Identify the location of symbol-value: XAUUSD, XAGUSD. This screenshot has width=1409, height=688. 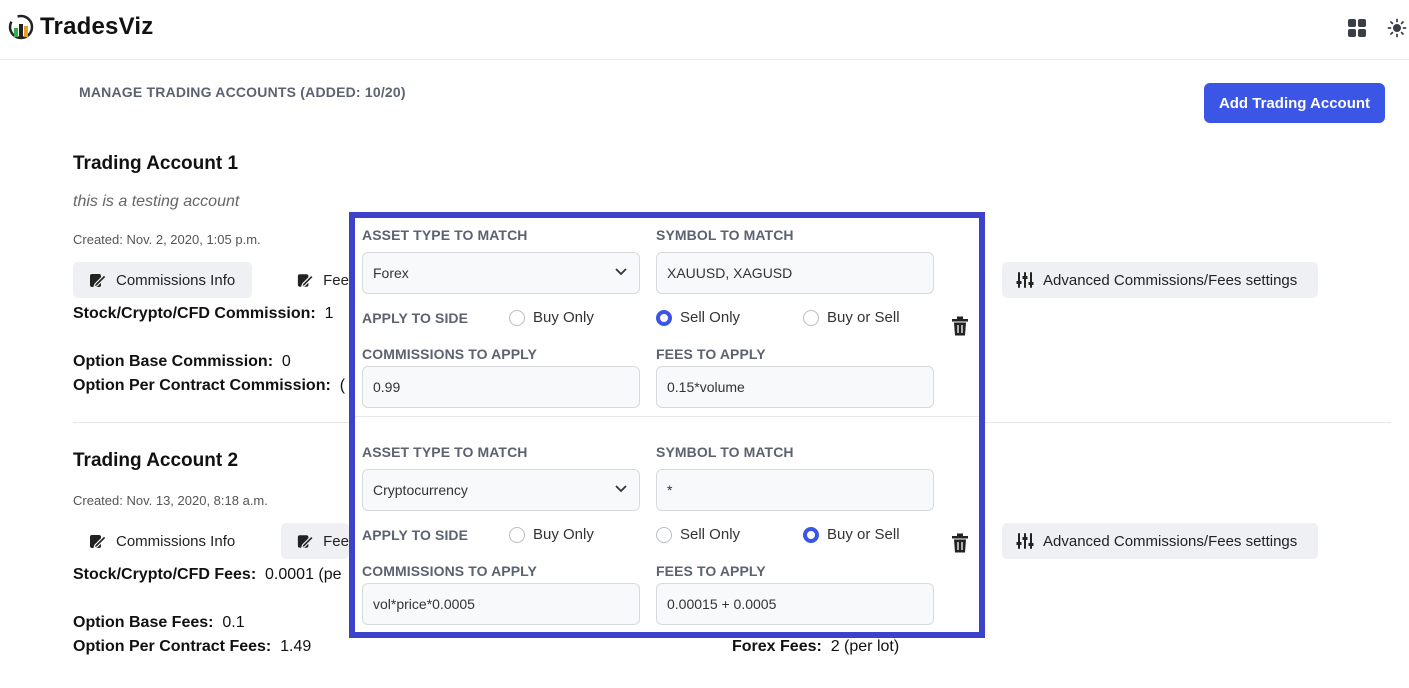
(730, 273).